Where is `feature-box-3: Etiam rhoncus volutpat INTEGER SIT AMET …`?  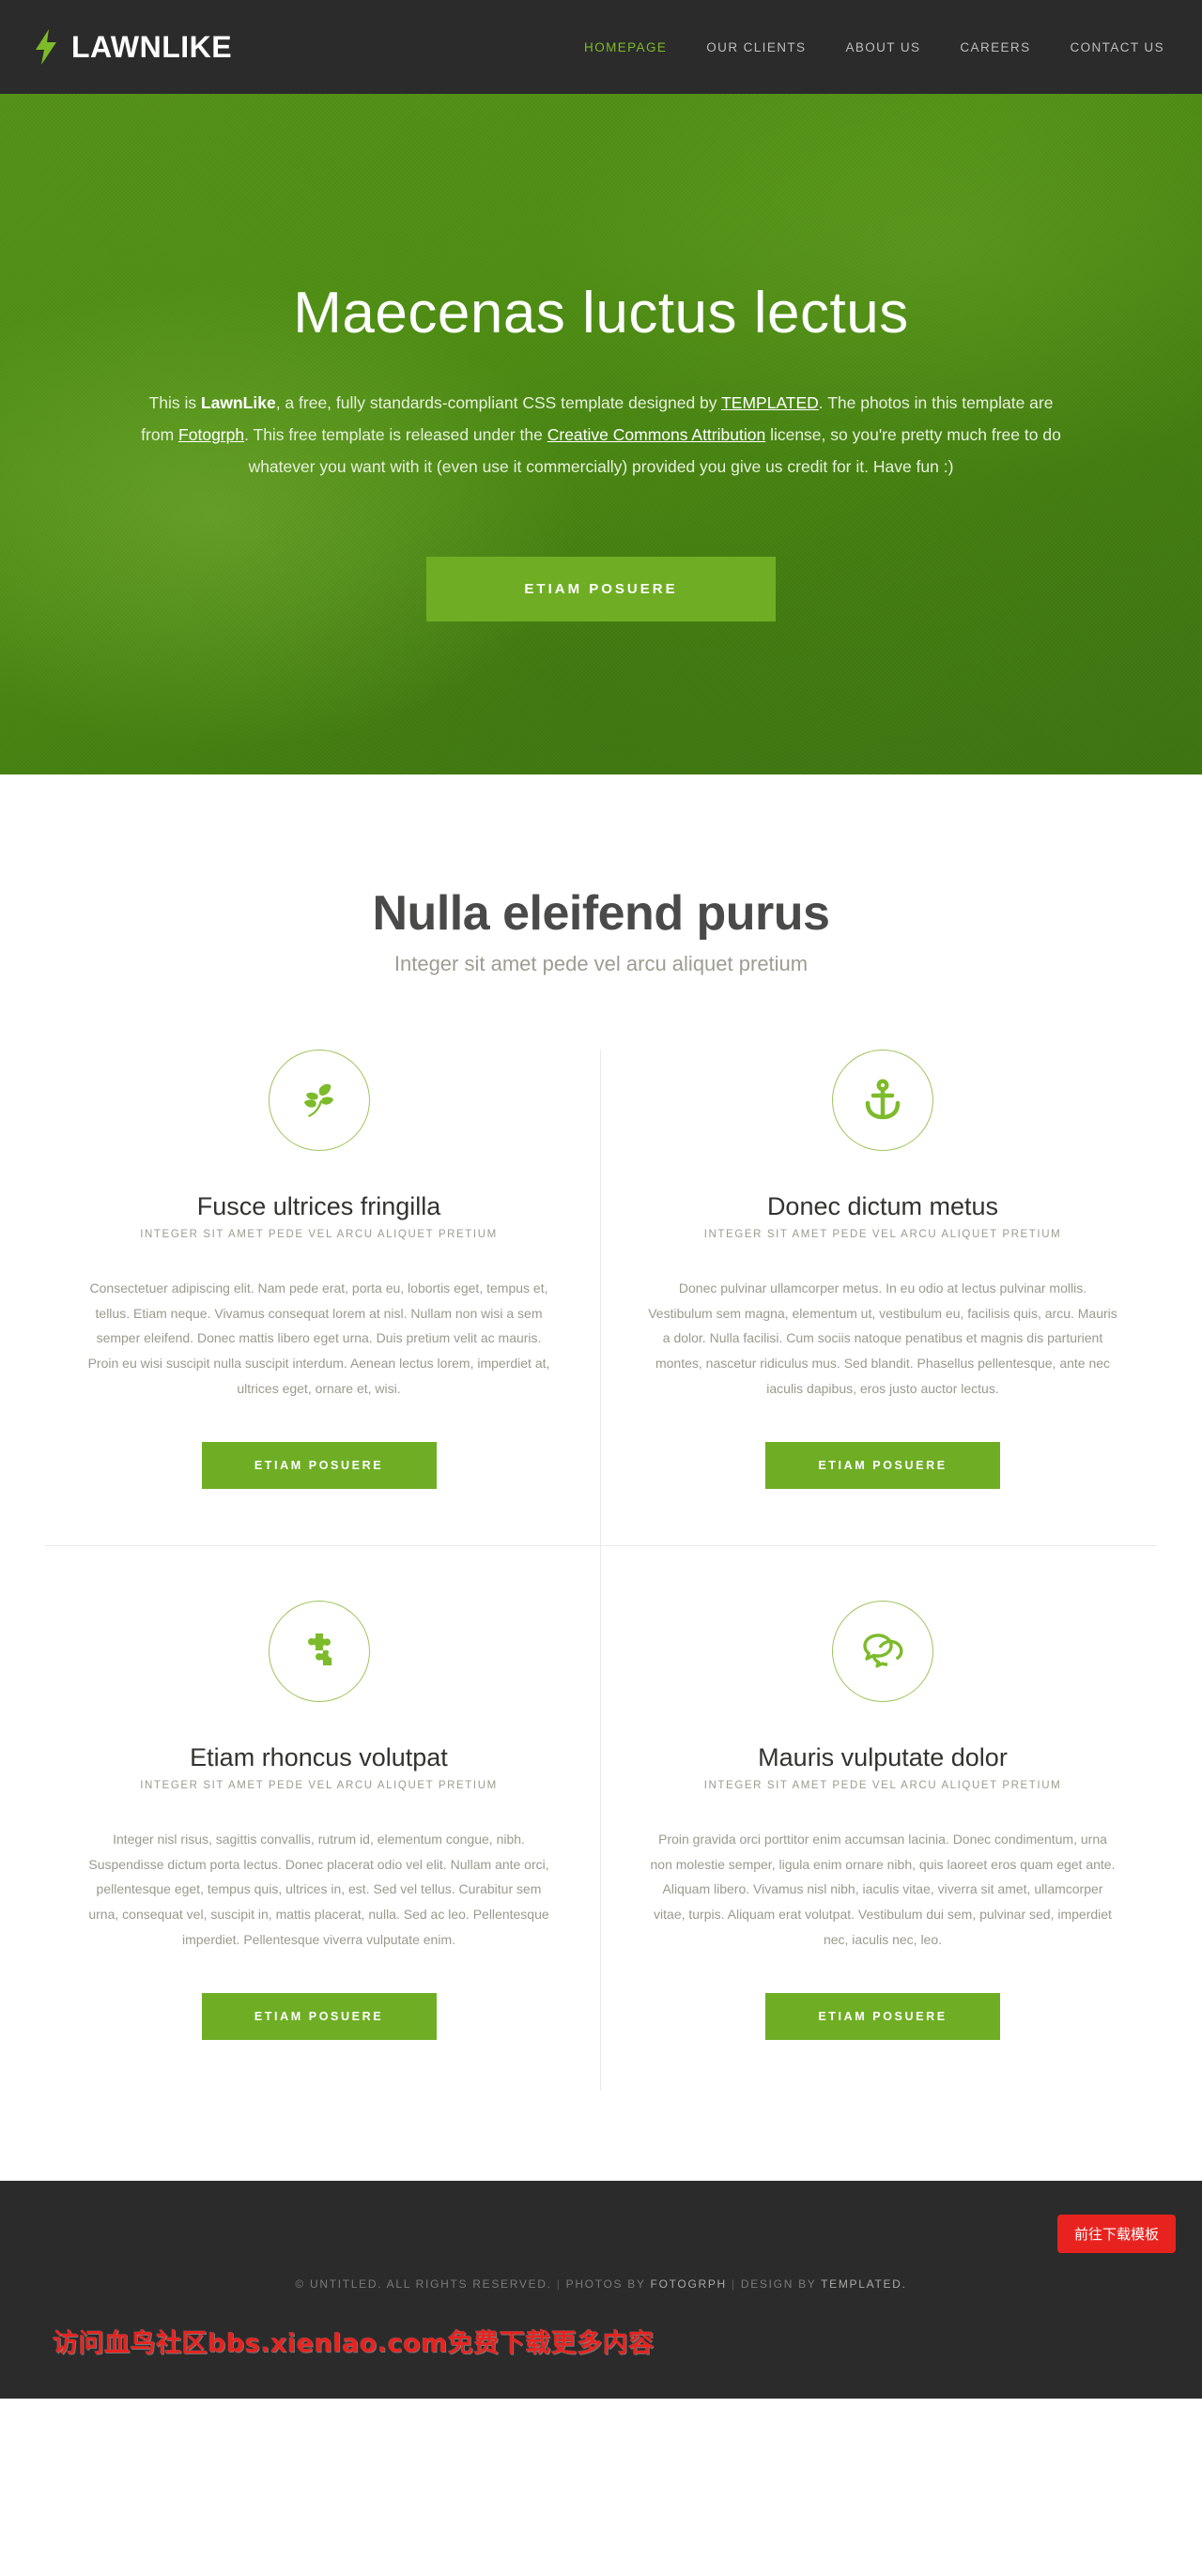 feature-box-3: Etiam rhoncus volutpat INTEGER SIT AMET … is located at coordinates (319, 1819).